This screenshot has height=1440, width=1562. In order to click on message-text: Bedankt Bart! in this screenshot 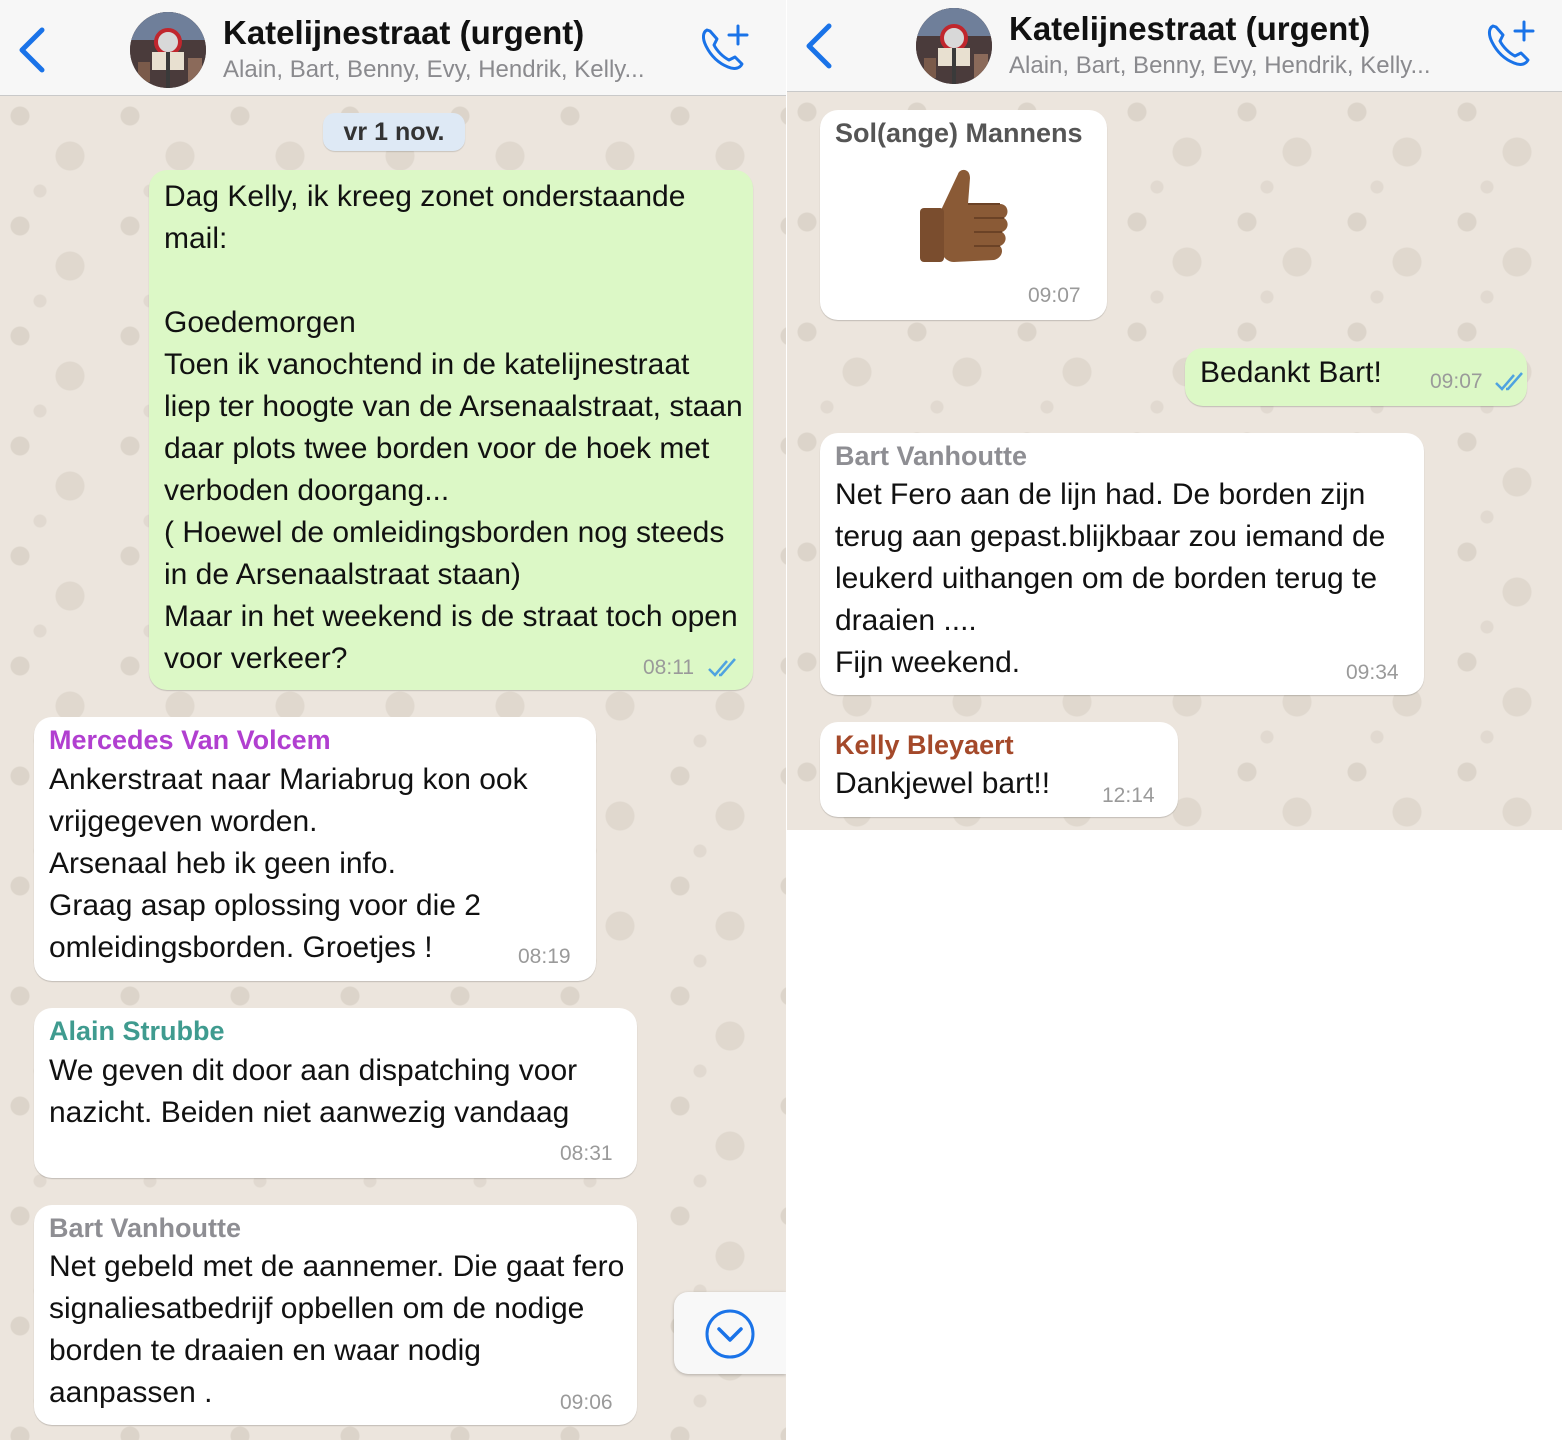, I will do `click(1291, 372)`.